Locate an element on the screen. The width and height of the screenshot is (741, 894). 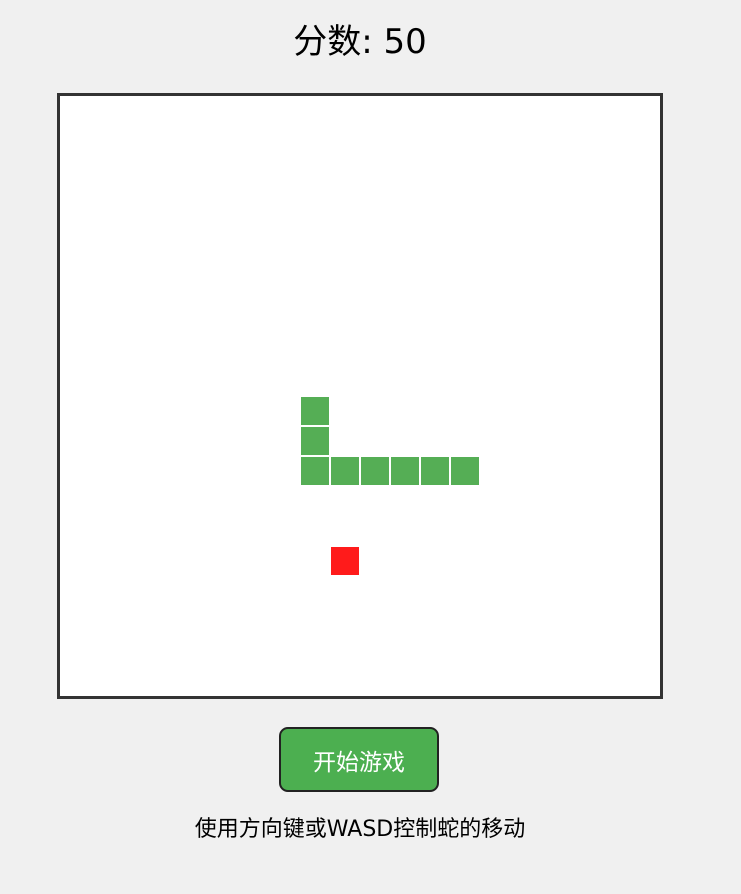
instructions-text: 使用方向键或WASD控制蛇的移动 is located at coordinates (360, 829).